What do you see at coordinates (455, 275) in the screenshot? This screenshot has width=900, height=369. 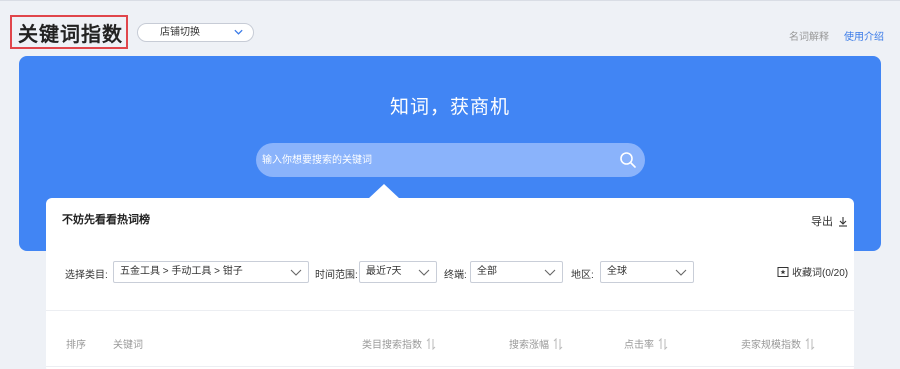 I see `channel-label: 终端:` at bounding box center [455, 275].